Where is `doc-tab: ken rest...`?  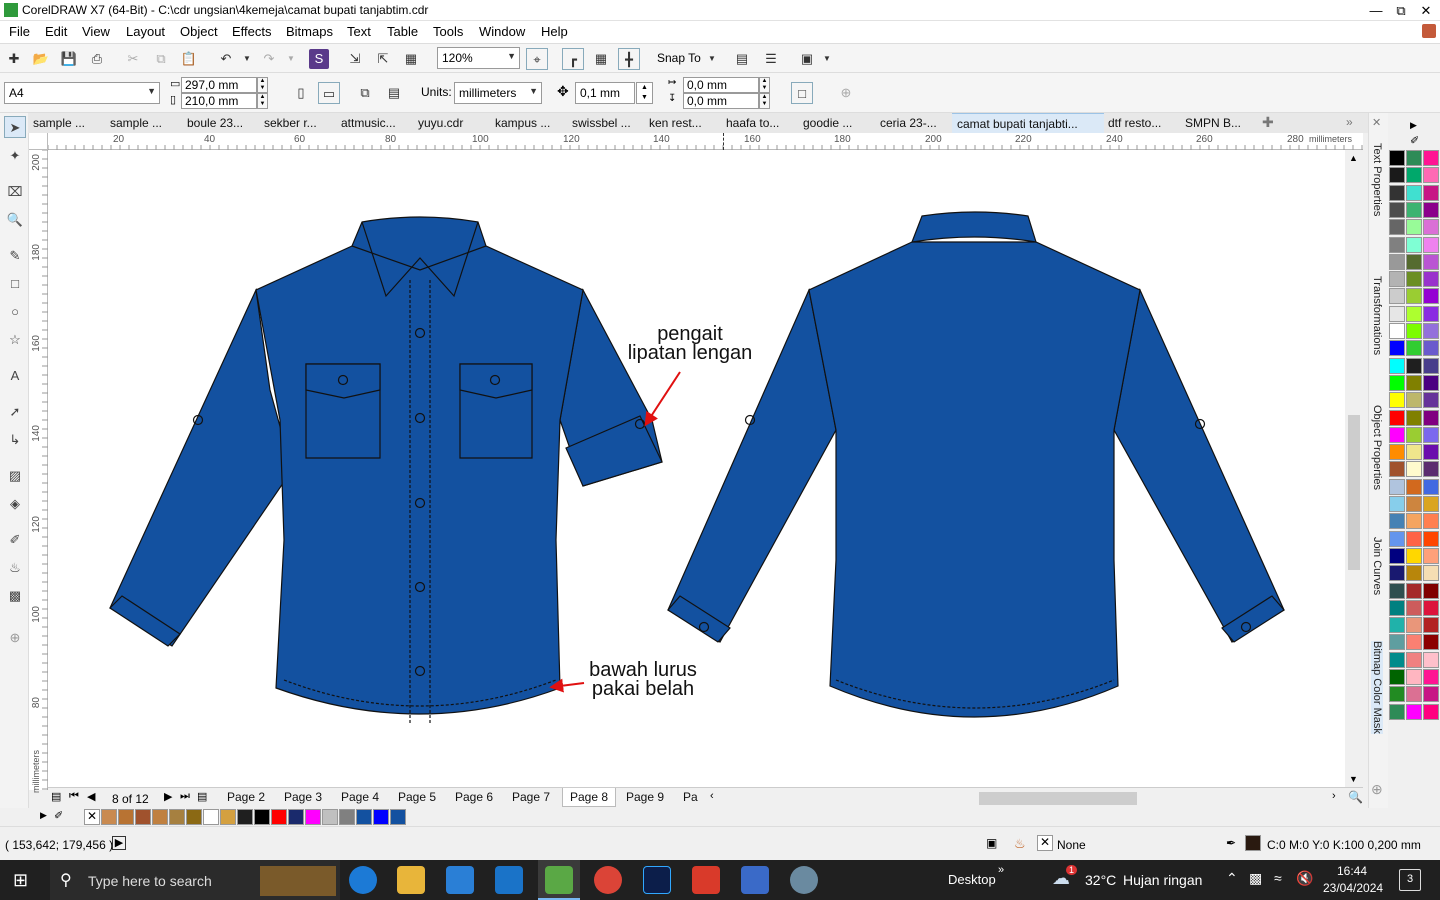
doc-tab: ken rest... is located at coordinates (675, 123).